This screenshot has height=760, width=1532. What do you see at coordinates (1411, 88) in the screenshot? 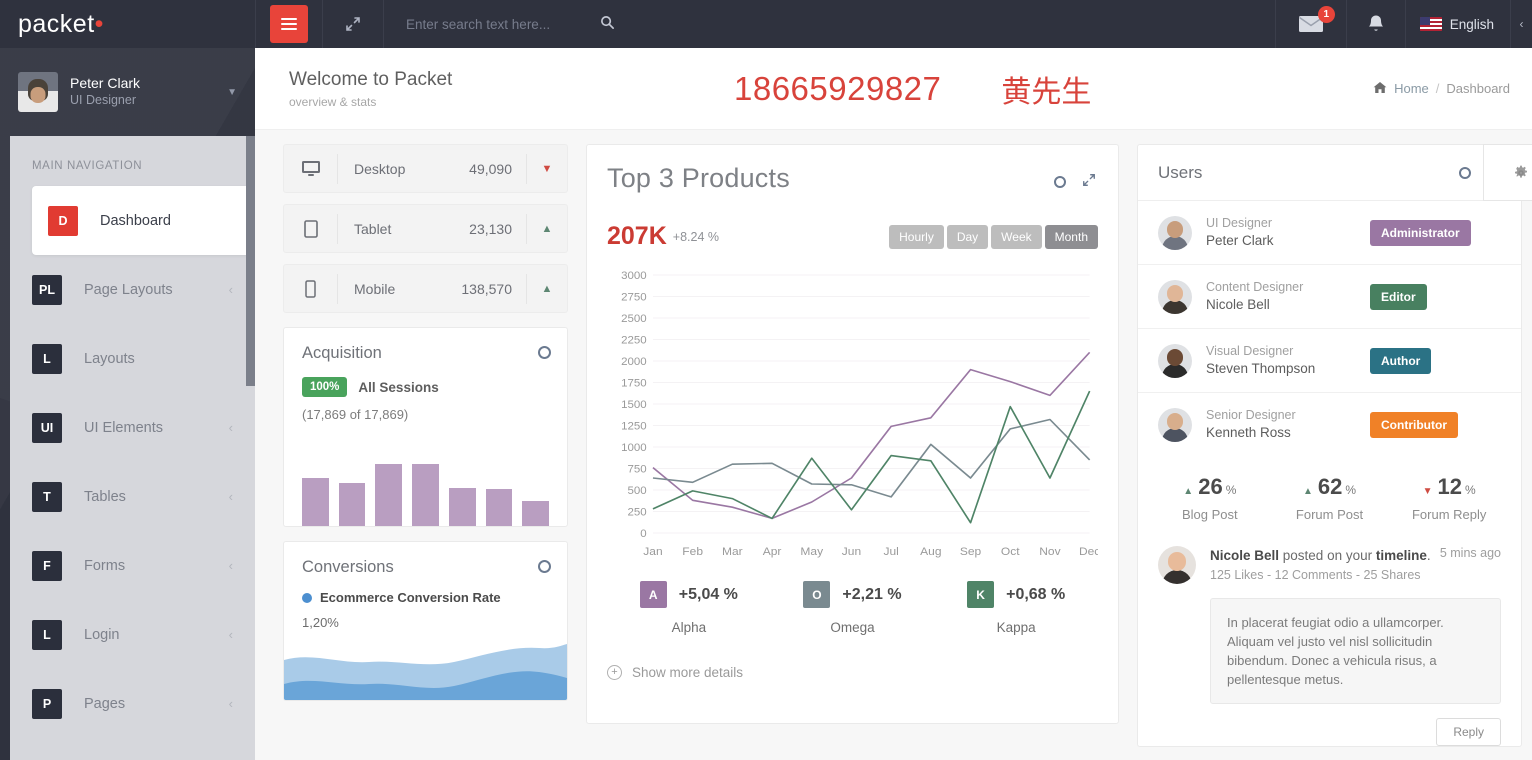
I see `breadcrumb-home-link: Home` at bounding box center [1411, 88].